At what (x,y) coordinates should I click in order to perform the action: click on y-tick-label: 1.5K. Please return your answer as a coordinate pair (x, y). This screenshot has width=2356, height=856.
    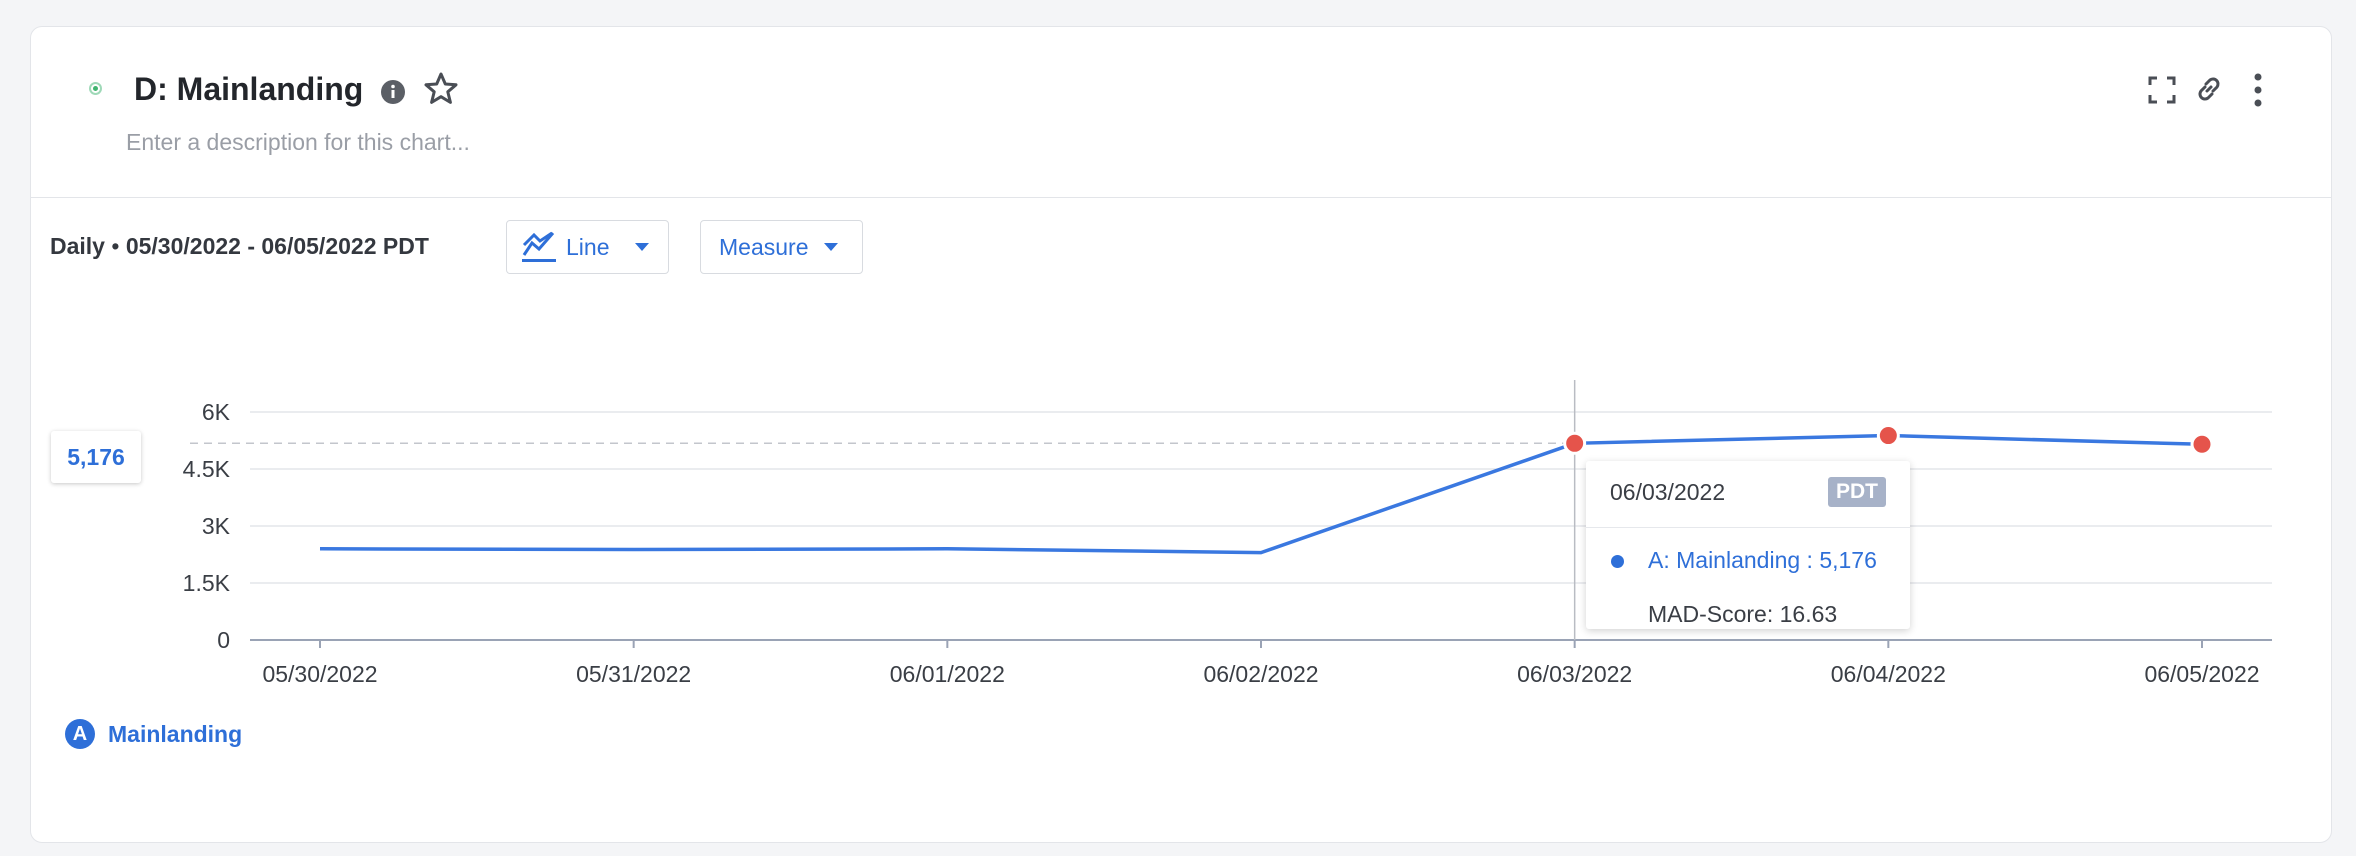
    Looking at the image, I should click on (207, 583).